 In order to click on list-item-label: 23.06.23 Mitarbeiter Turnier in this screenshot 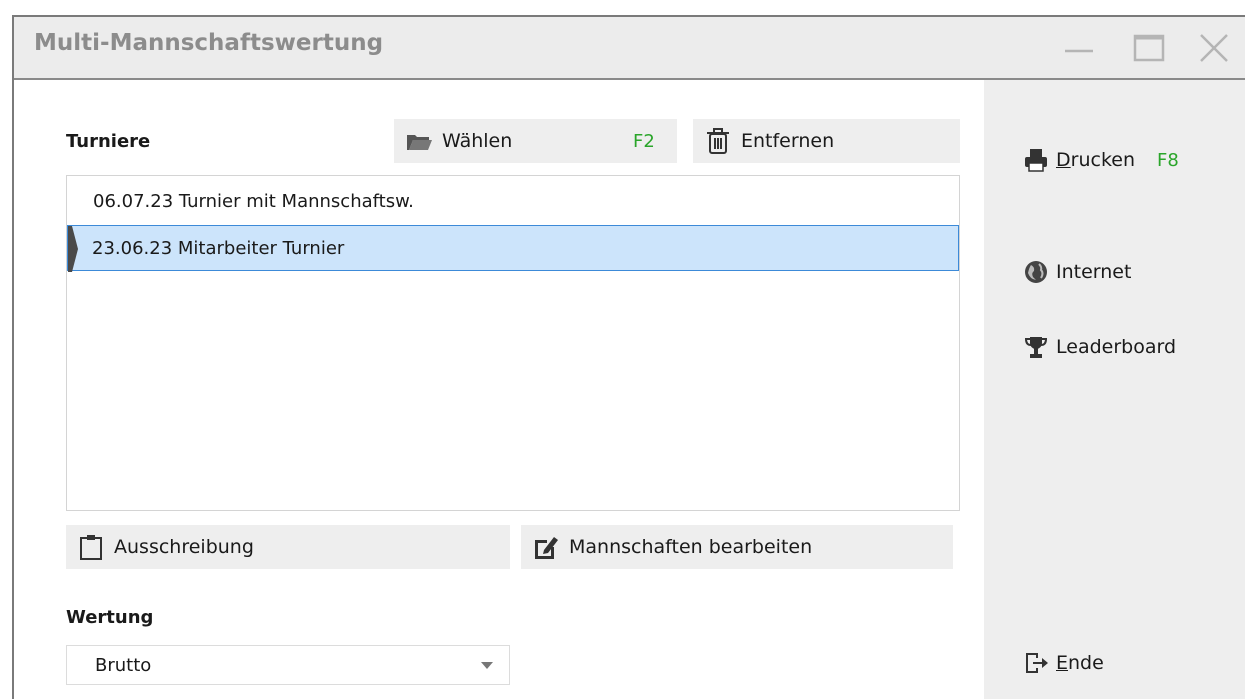, I will do `click(218, 248)`.